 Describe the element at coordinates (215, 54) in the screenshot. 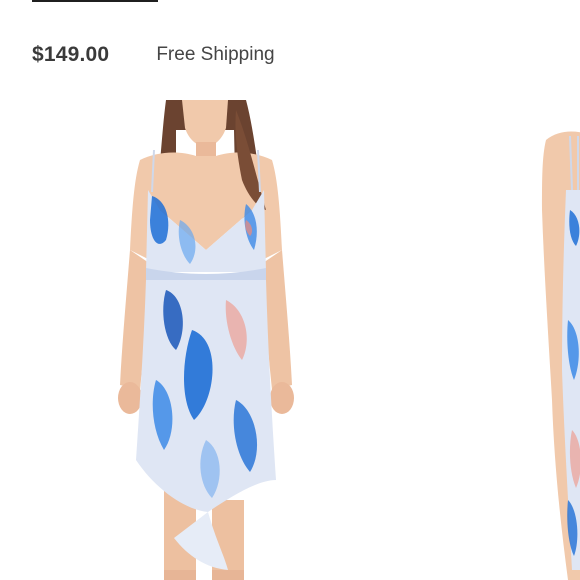

I see `shipping-info: Free Shipping` at that location.